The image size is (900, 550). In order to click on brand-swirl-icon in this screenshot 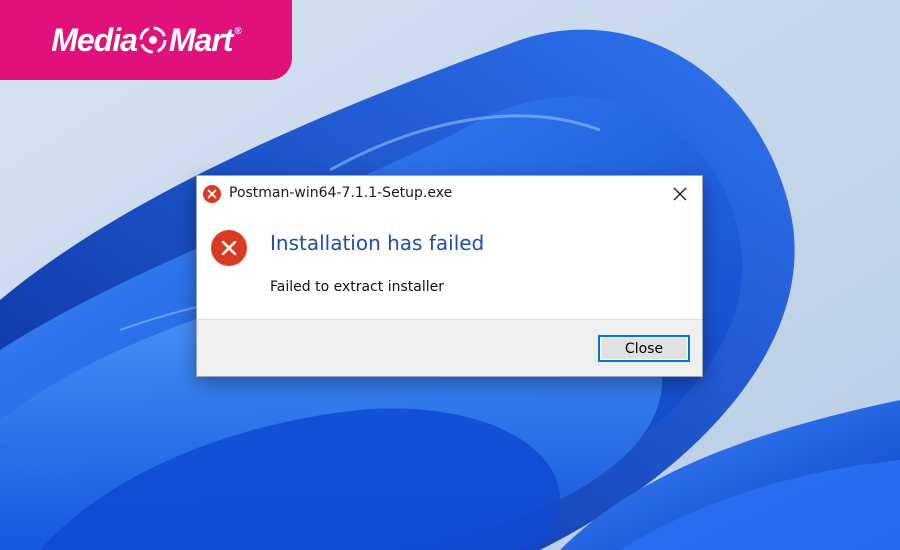, I will do `click(153, 40)`.